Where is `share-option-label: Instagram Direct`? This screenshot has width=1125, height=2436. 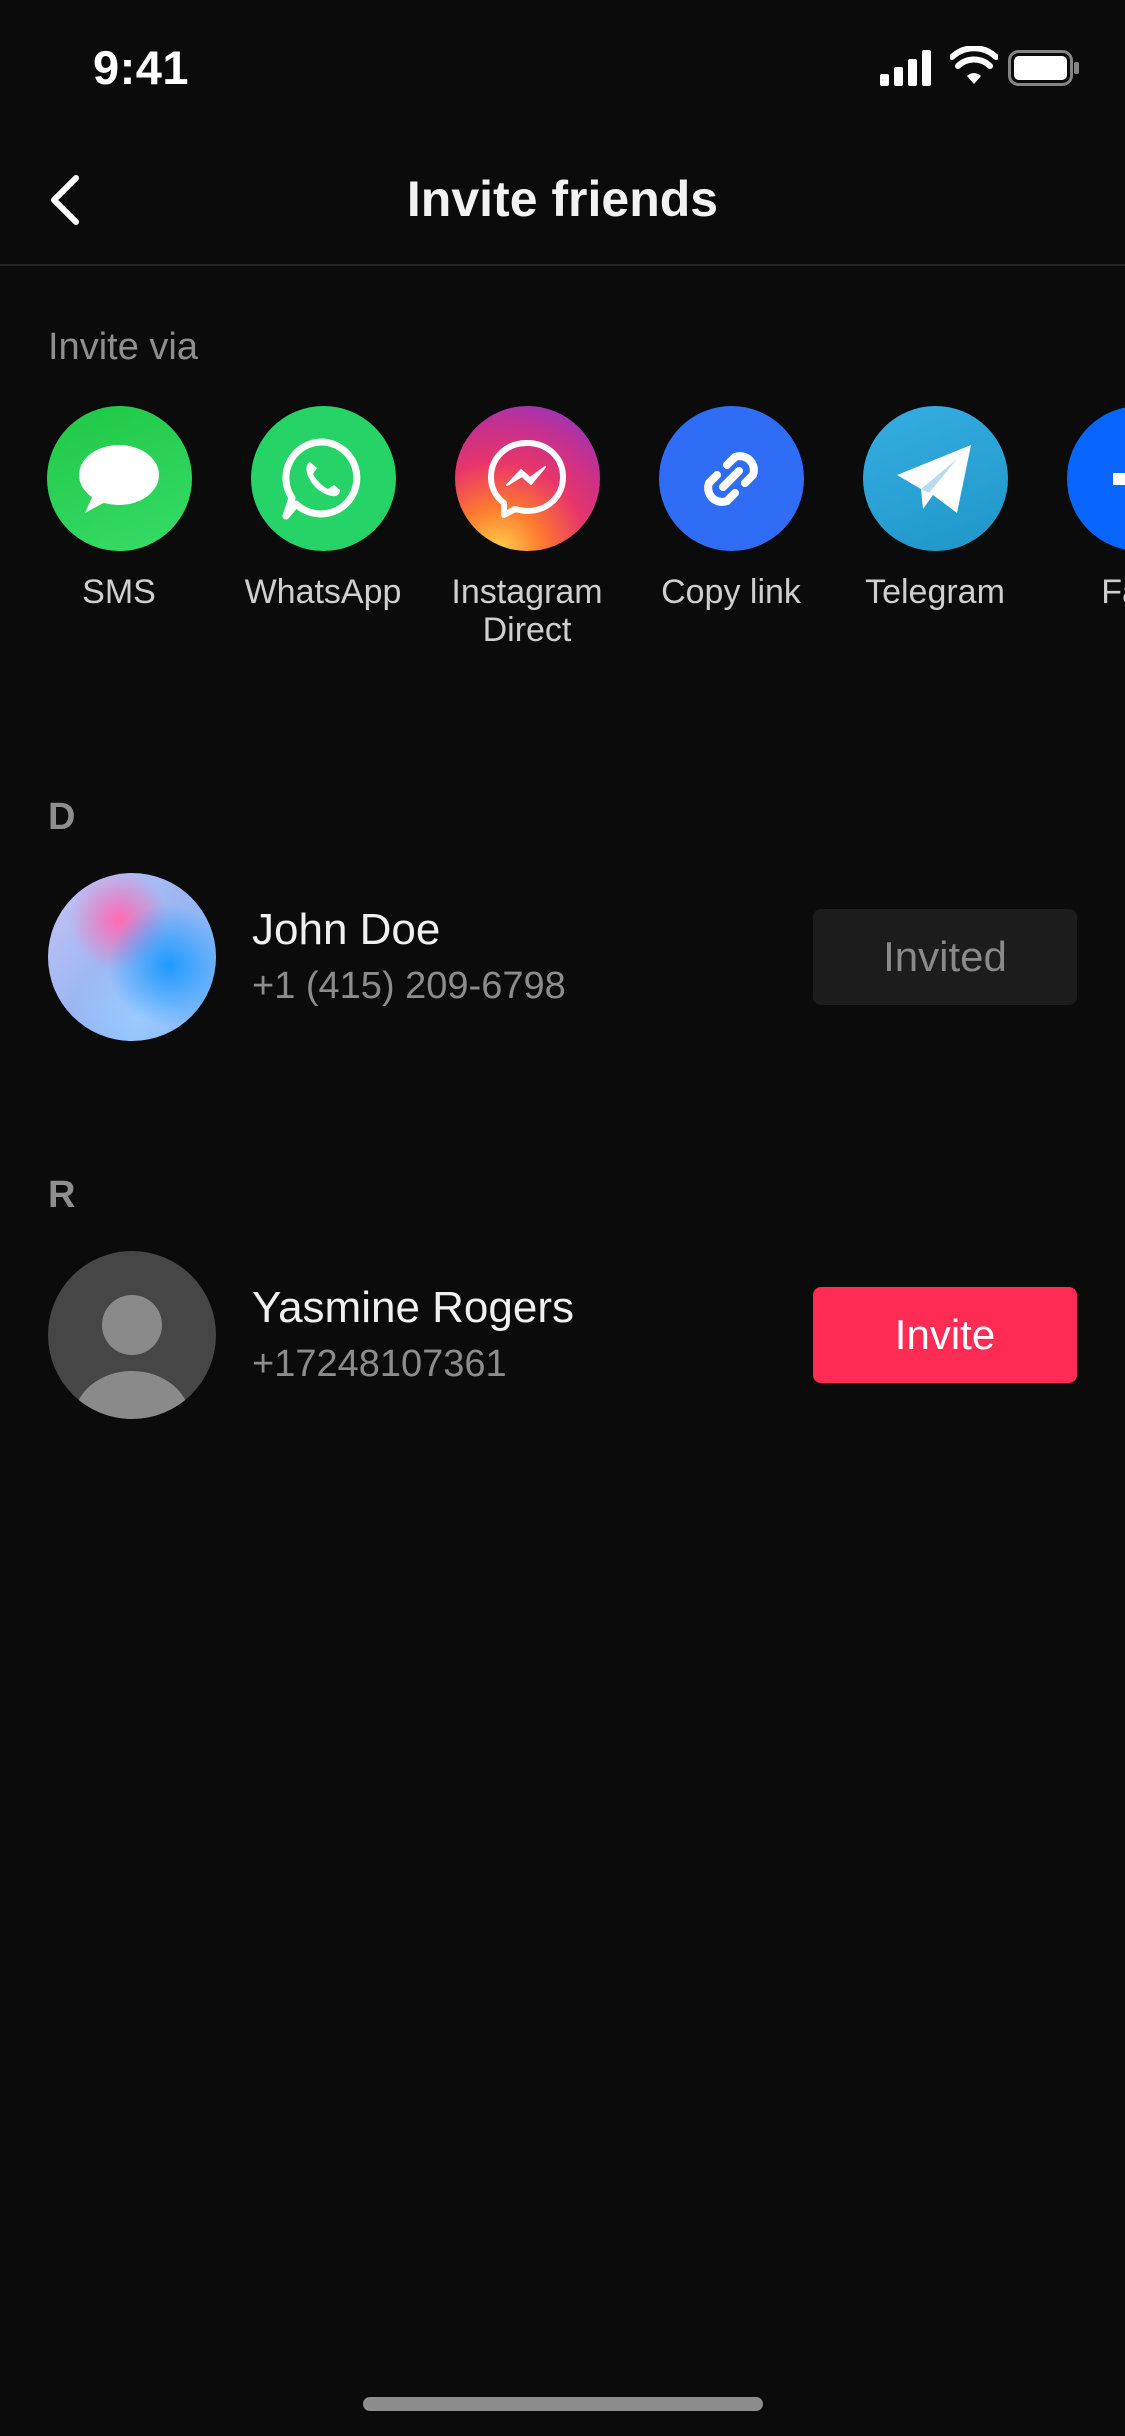
share-option-label: Instagram Direct is located at coordinates (527, 611).